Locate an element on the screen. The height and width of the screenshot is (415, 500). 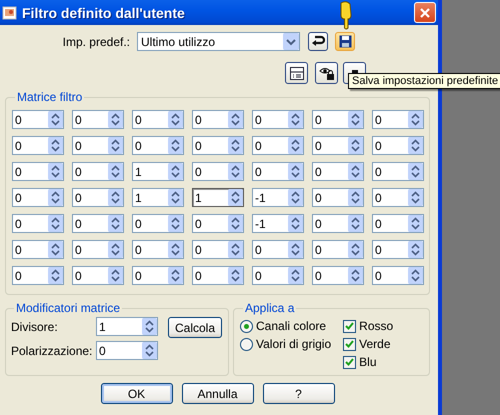
field-label: Divisore: is located at coordinates (35, 327).